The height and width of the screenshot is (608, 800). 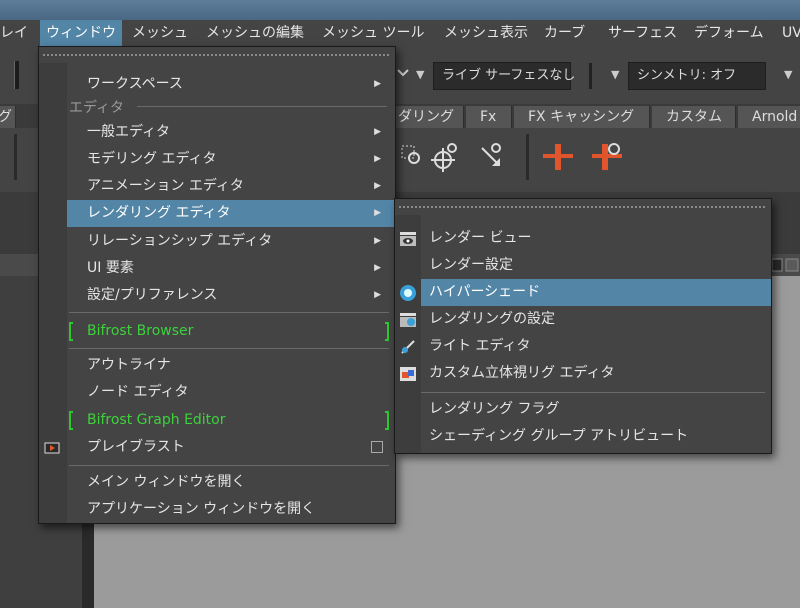 I want to click on joint-icon, so click(x=558, y=157).